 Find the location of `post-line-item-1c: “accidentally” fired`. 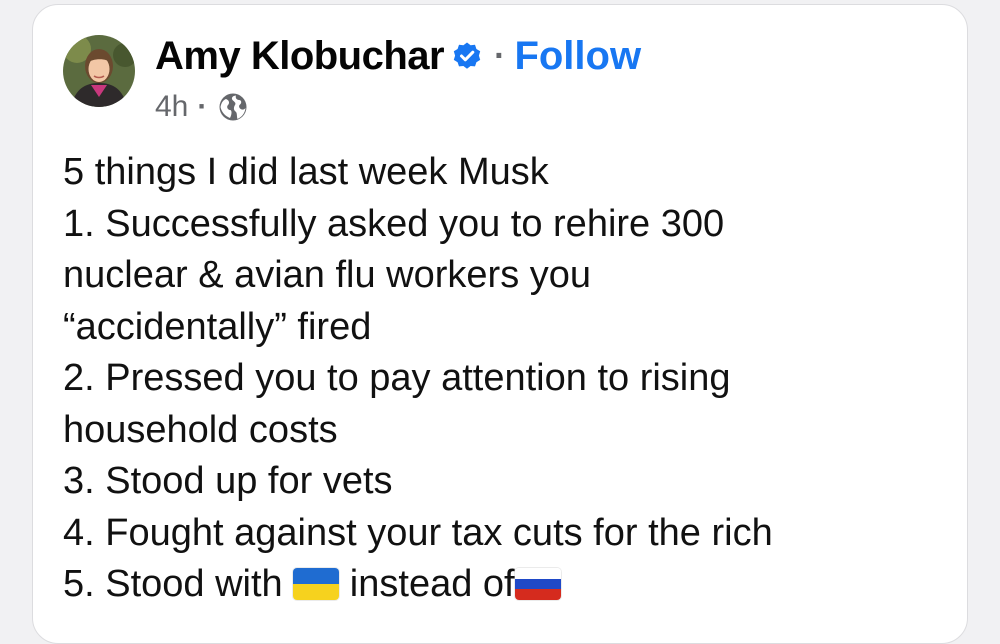

post-line-item-1c: “accidentally” fired is located at coordinates (217, 326).